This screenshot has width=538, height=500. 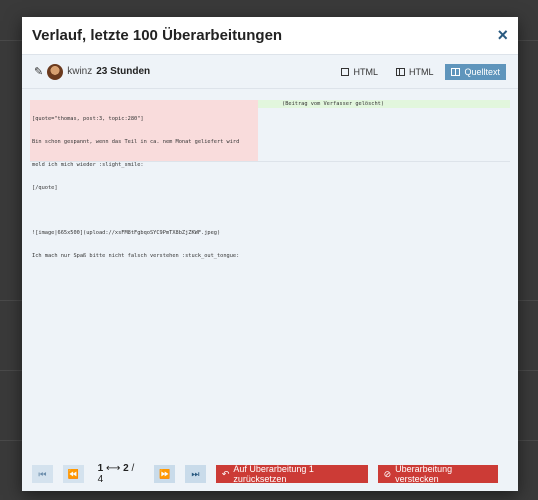 I want to click on view-inline-html-button: HTML, so click(x=359, y=72).